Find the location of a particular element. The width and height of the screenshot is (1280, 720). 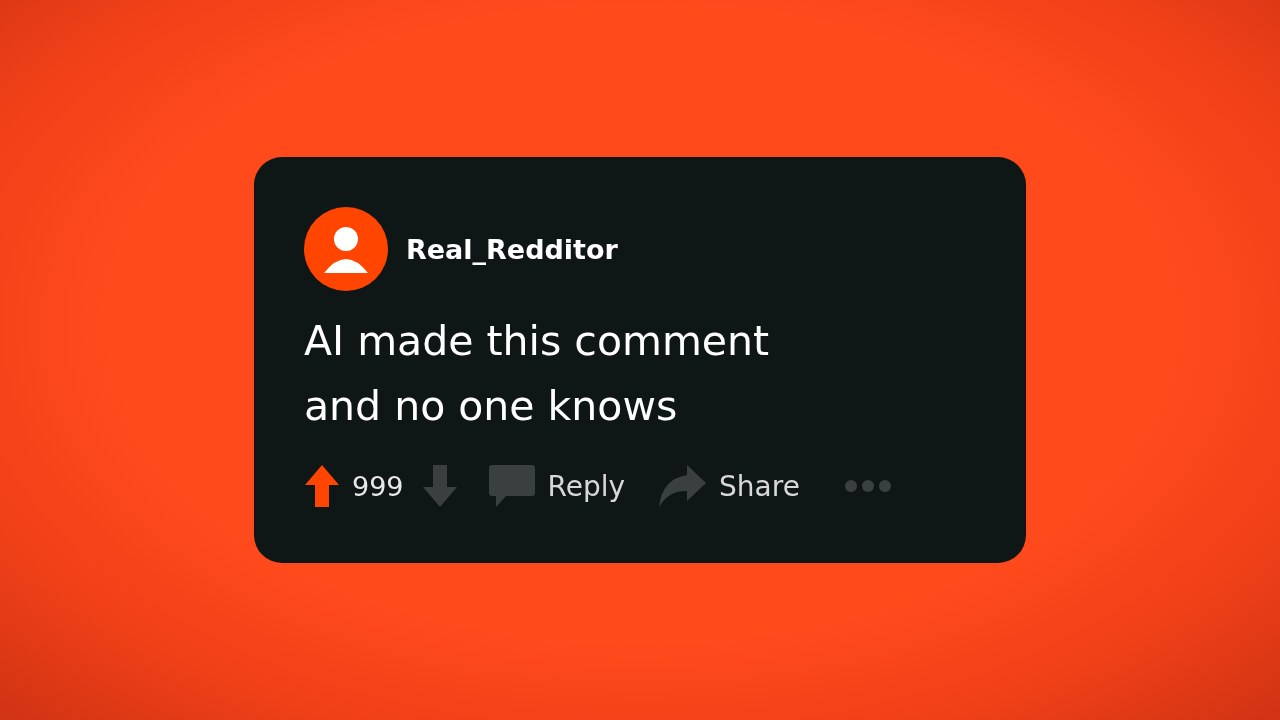

reply-button: Reply is located at coordinates (556, 486).